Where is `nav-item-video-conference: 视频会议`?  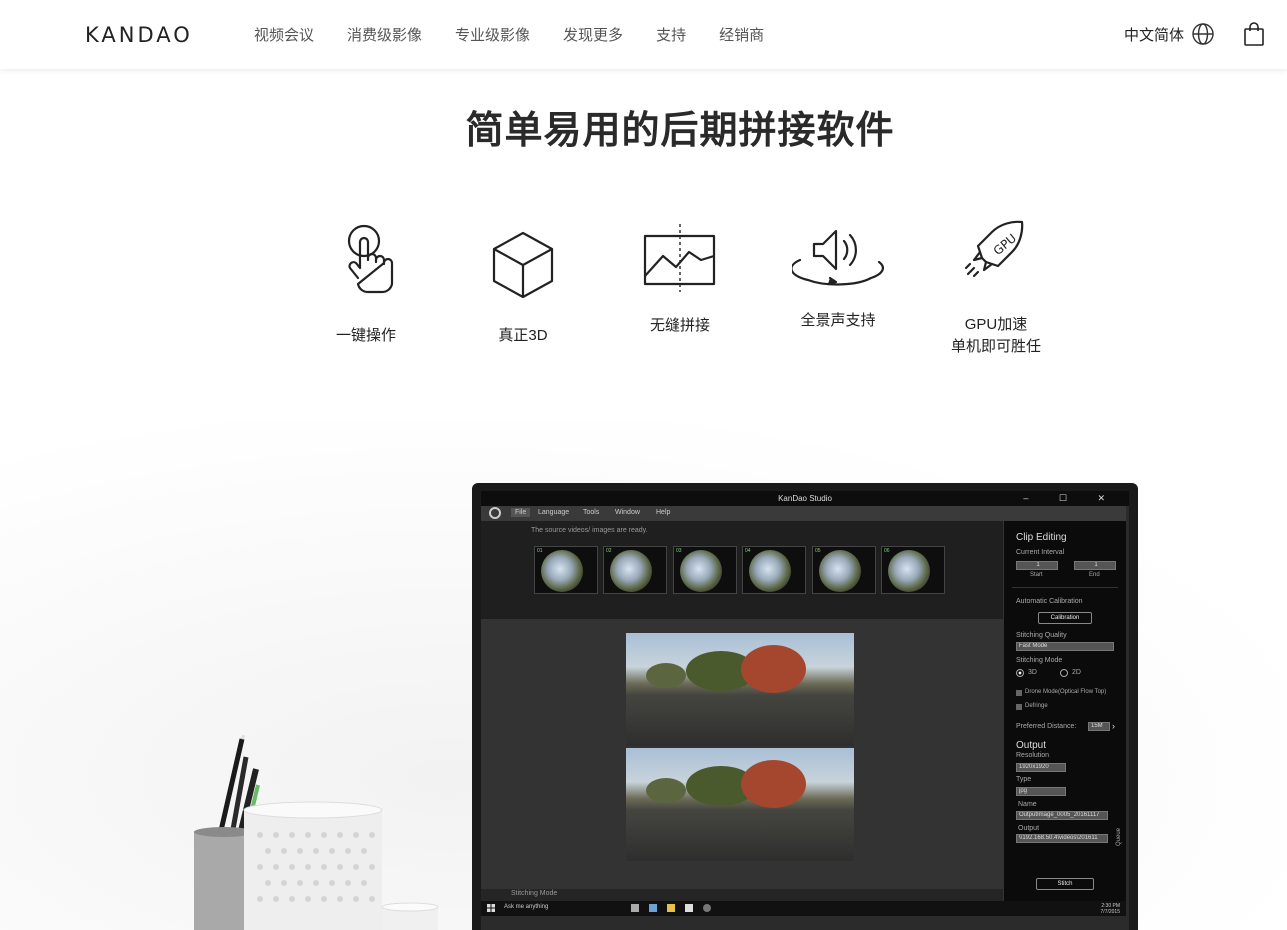
nav-item-video-conference: 视频会议 is located at coordinates (284, 34).